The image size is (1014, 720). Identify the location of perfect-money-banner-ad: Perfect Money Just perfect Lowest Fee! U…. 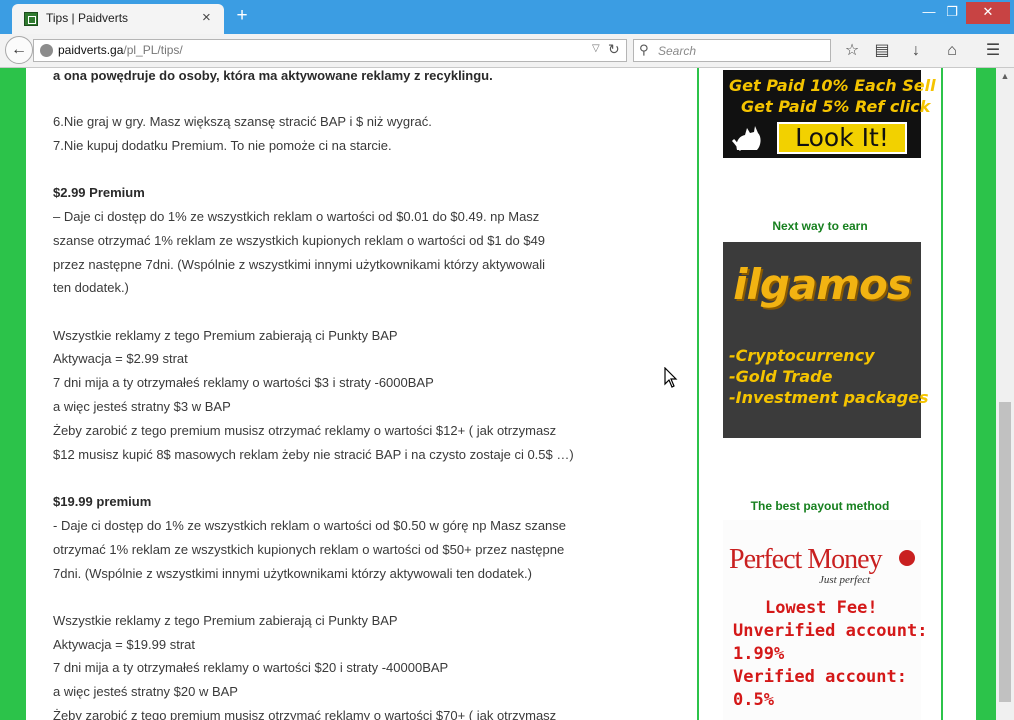
(825, 620).